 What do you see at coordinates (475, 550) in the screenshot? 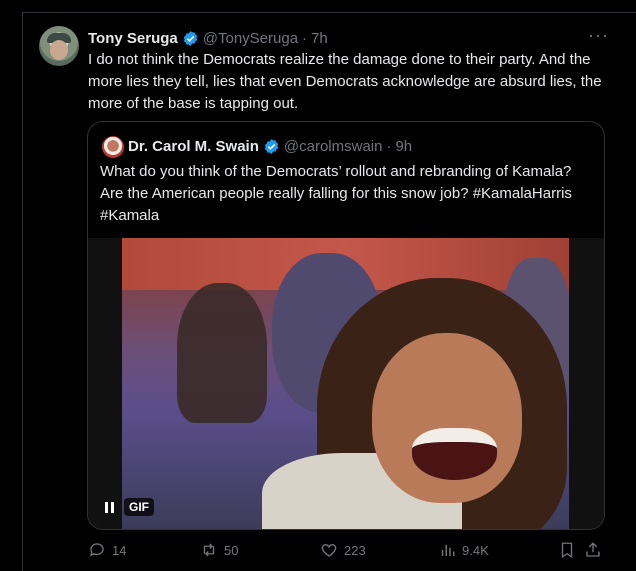
I see `views-count: 9.4K` at bounding box center [475, 550].